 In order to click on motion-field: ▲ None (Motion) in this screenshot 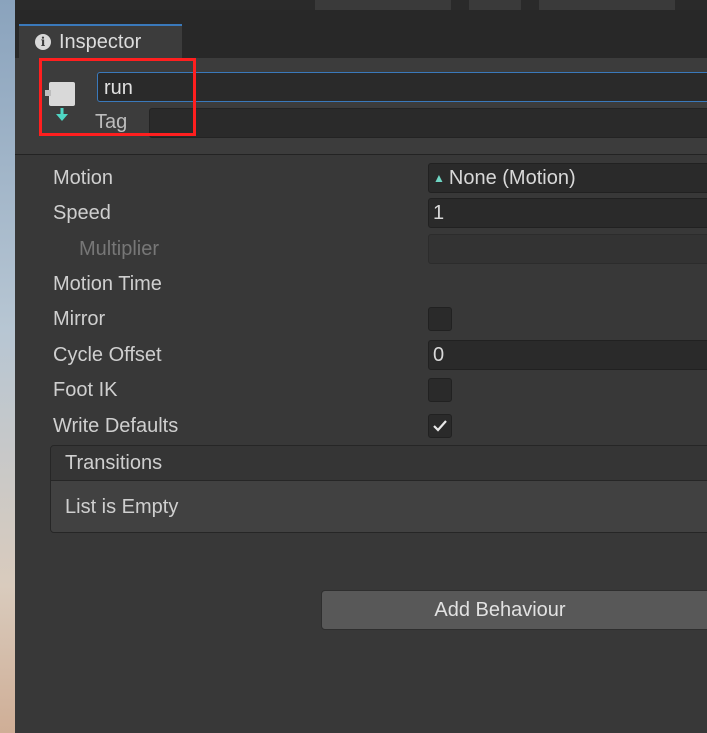, I will do `click(567, 178)`.